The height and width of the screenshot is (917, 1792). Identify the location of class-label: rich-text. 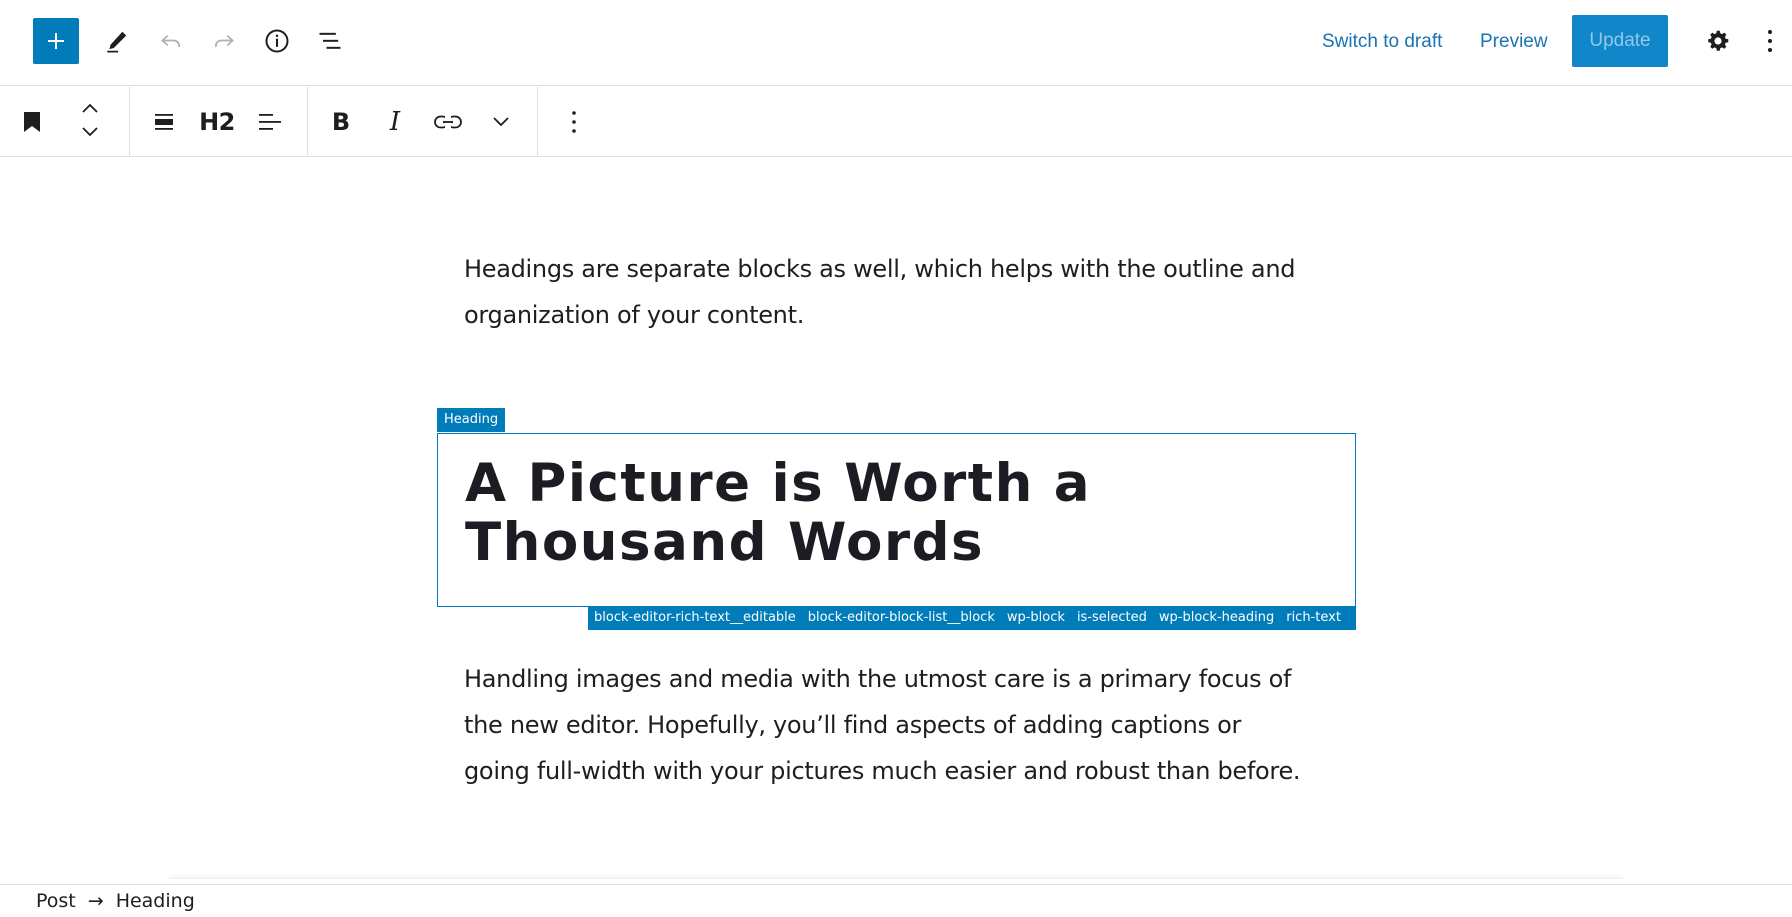
(1313, 617).